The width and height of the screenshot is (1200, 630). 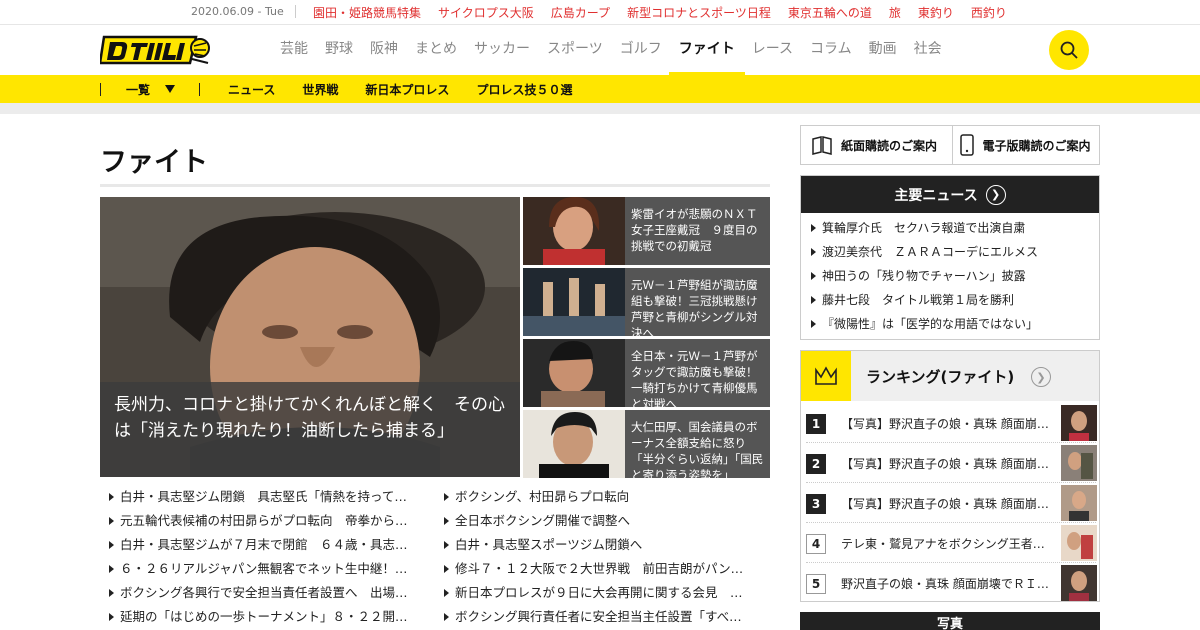 I want to click on main-news-header: 主要ニュース ❯, so click(x=950, y=194).